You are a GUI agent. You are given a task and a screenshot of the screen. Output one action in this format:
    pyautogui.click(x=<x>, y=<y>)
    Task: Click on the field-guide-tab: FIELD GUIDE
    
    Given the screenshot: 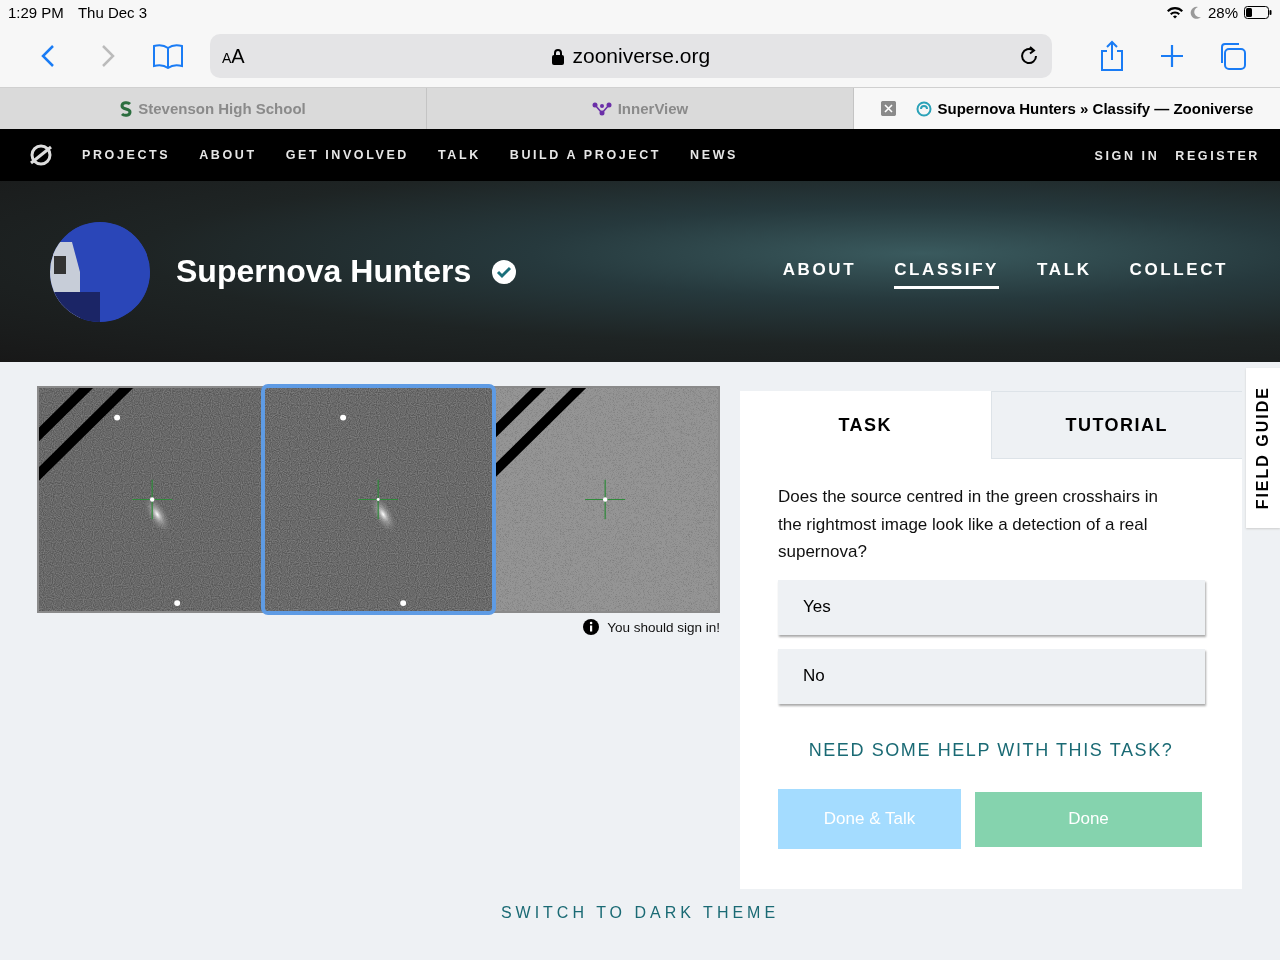 What is the action you would take?
    pyautogui.click(x=1263, y=448)
    